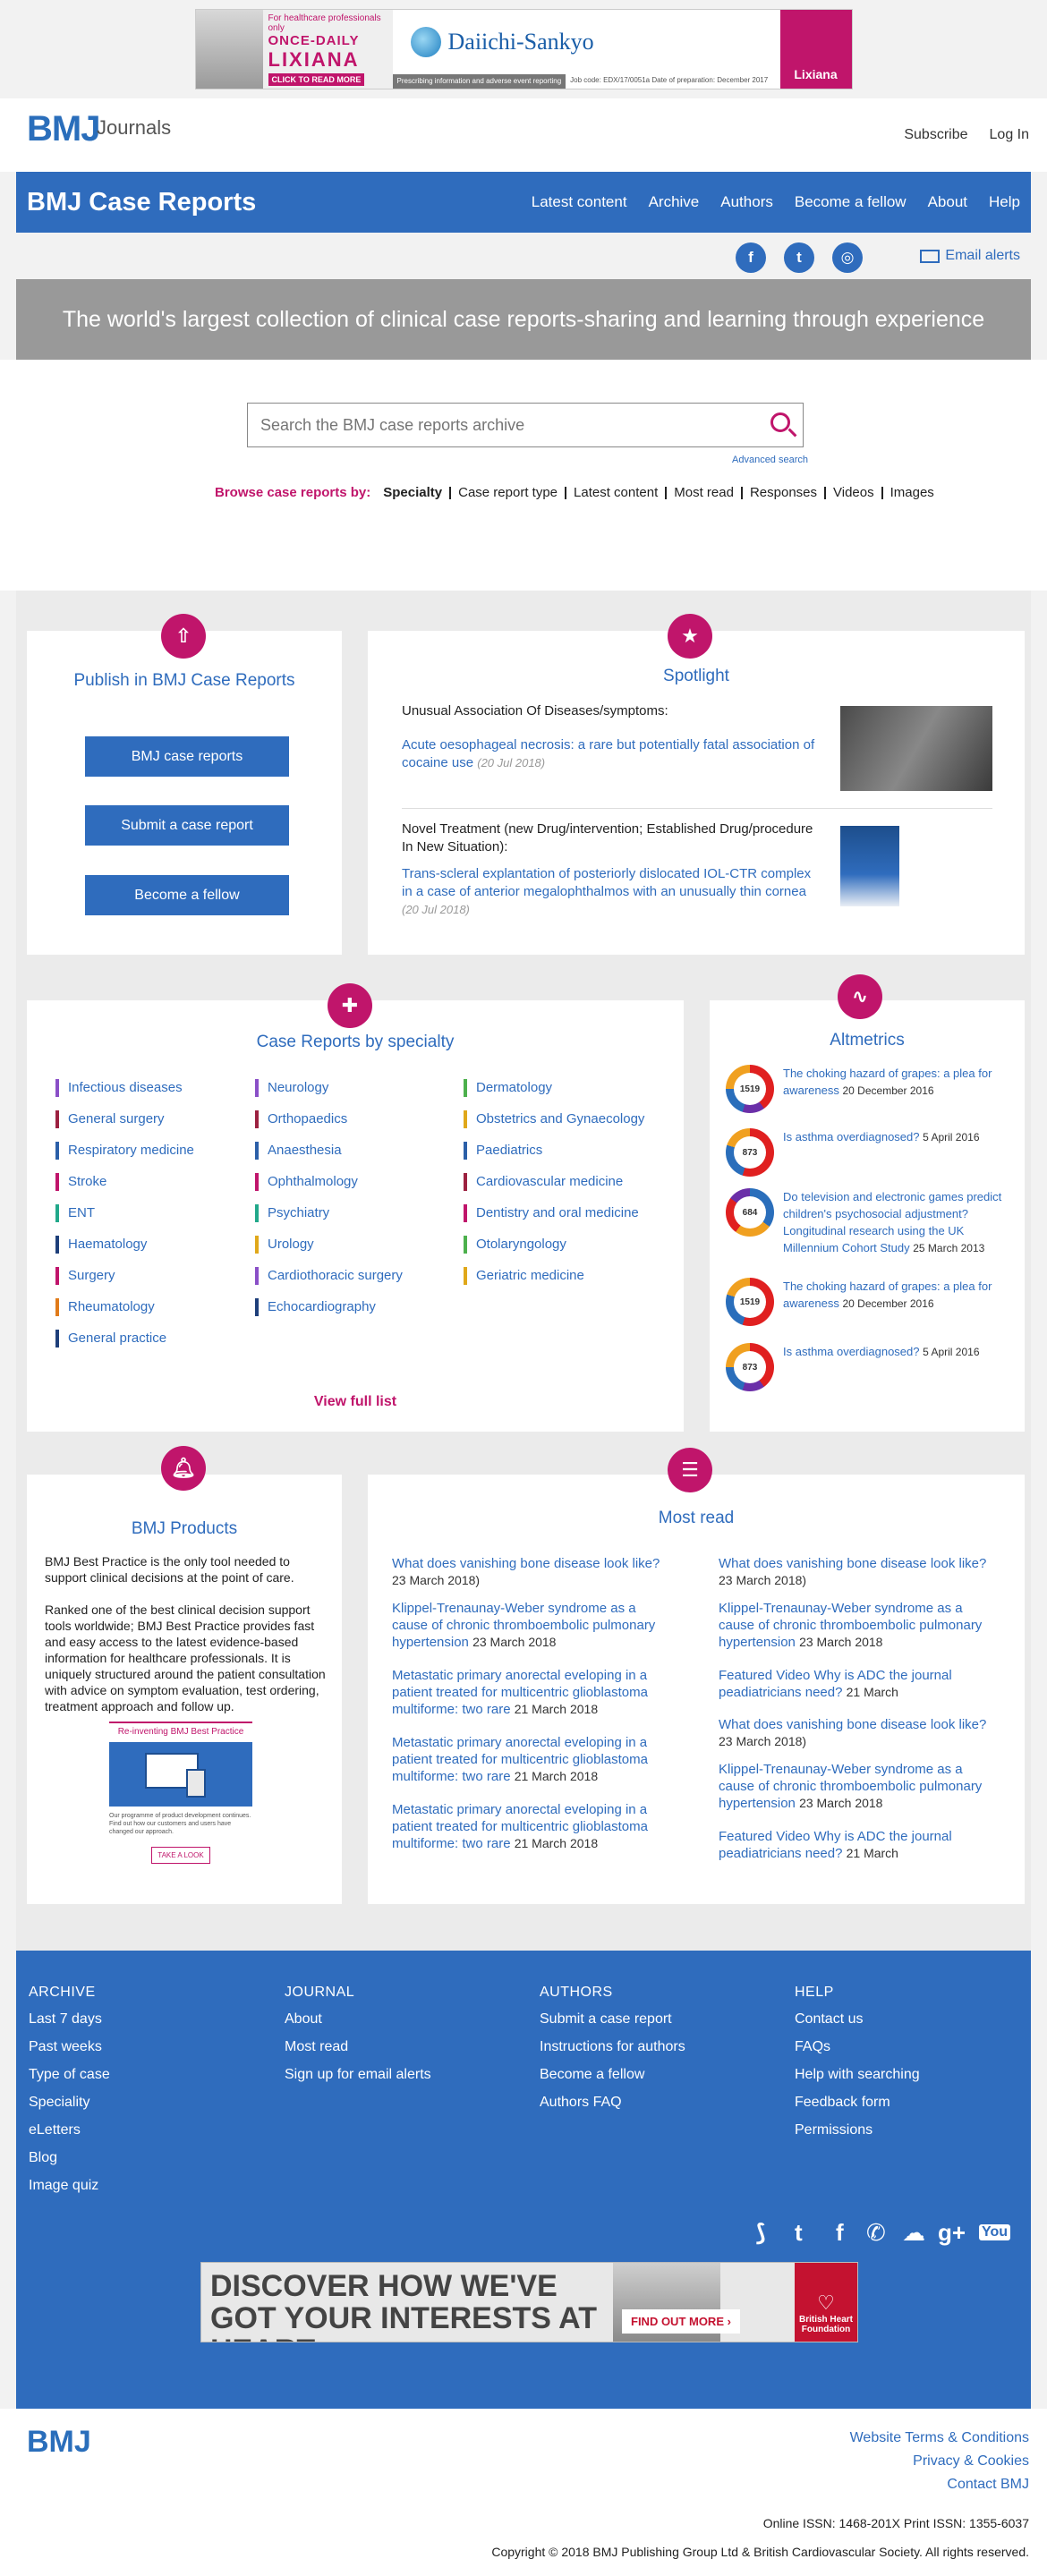 The image size is (1047, 2576). What do you see at coordinates (69, 2164) in the screenshot?
I see `footer-link: Blog` at bounding box center [69, 2164].